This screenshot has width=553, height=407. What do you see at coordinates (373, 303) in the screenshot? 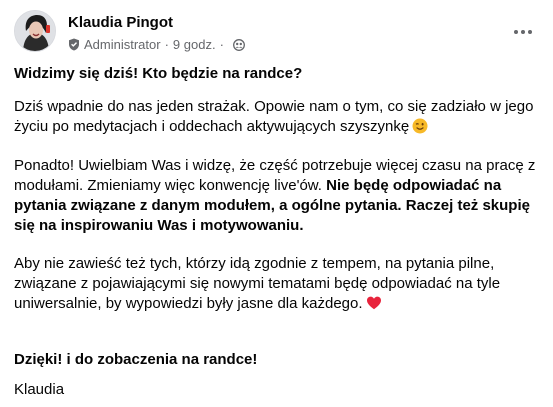
I see `red-heart-emoji` at bounding box center [373, 303].